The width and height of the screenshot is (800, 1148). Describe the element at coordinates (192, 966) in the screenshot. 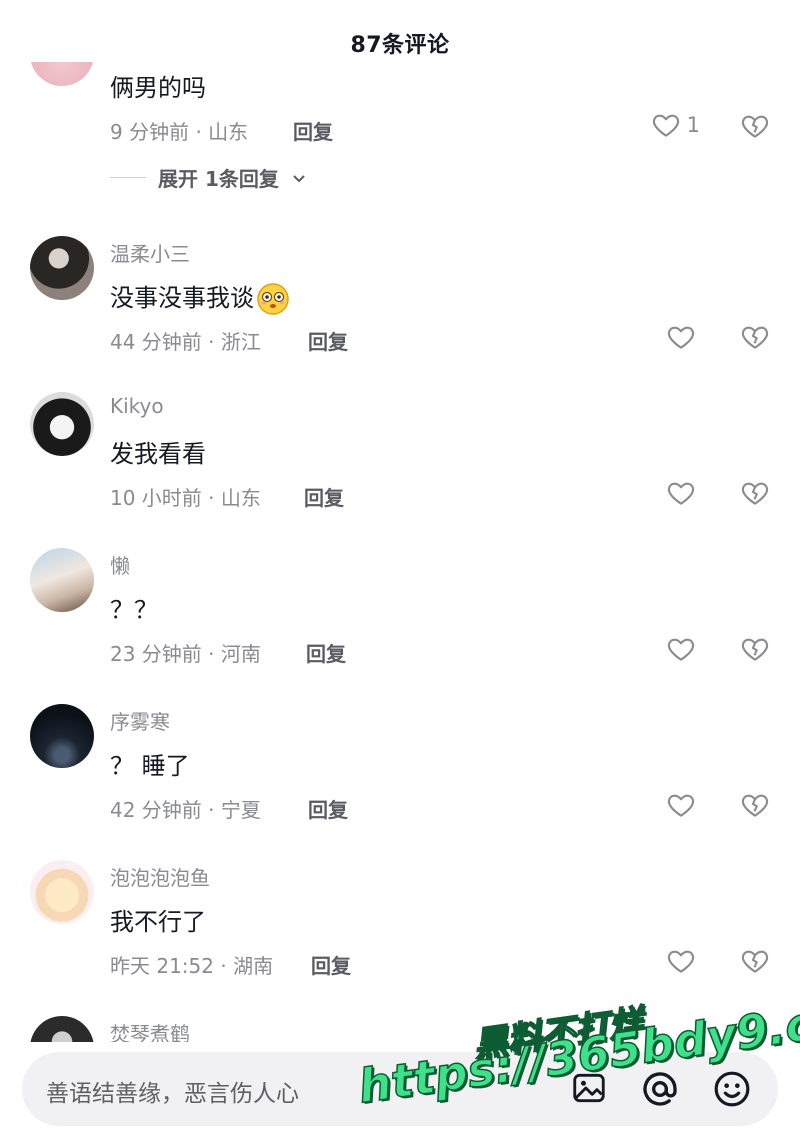

I see `comment-meta: 昨天 21:52 · 湖南` at that location.